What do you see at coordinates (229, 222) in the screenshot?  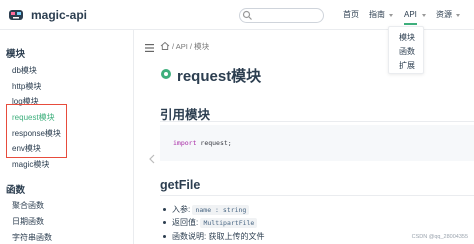 I see `inline-code: MultipartFile` at bounding box center [229, 222].